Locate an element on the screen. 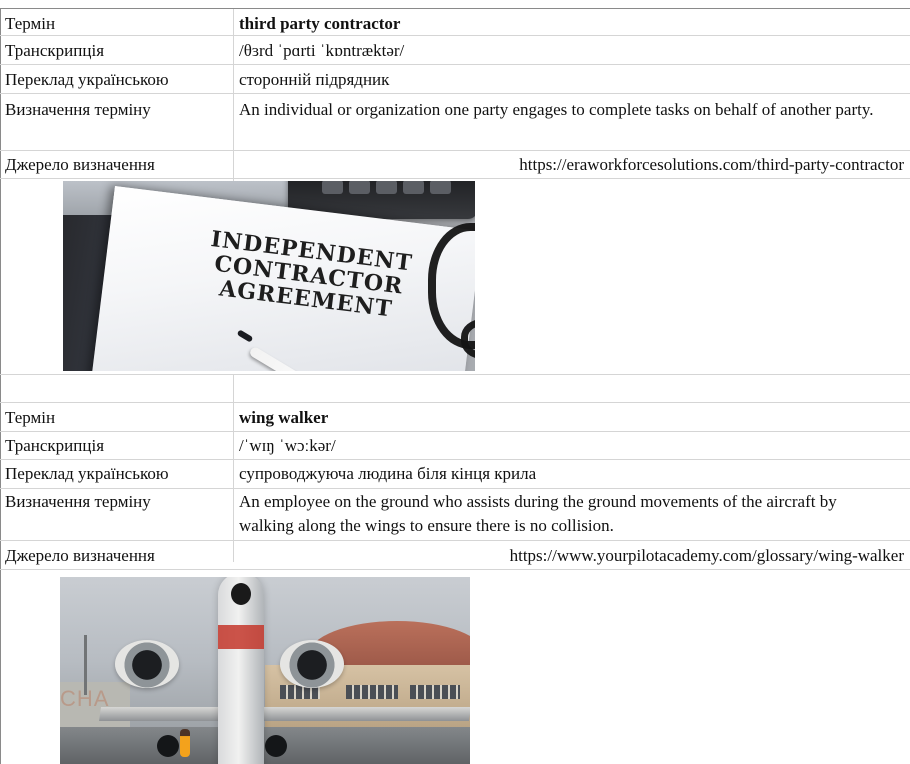  entry2-translation-label: Переклад українською is located at coordinates (118, 473).